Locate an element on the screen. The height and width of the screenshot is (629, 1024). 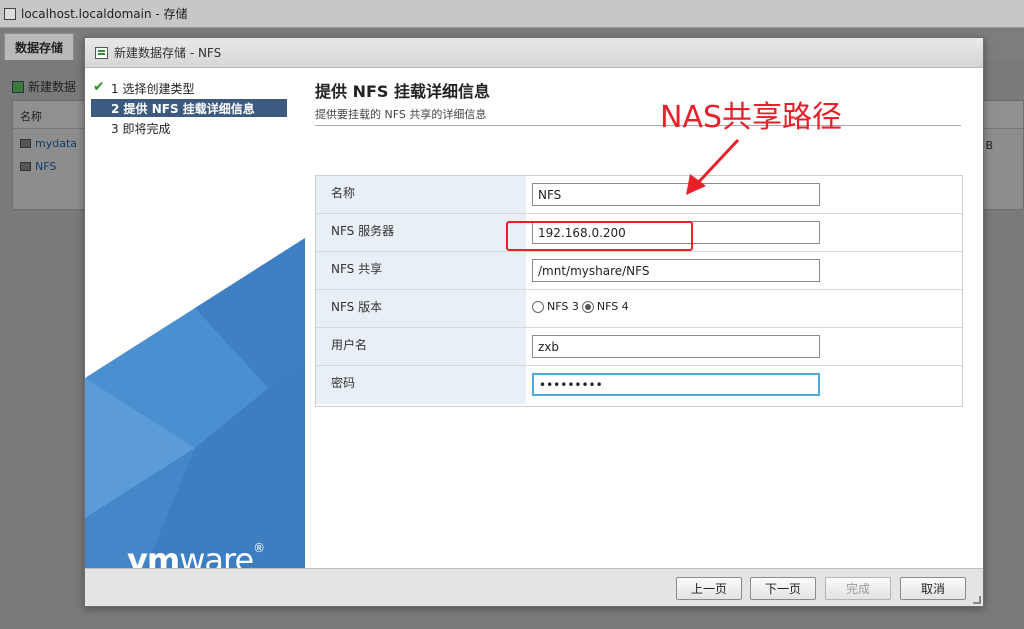
share-path-highlight is located at coordinates (599, 236).